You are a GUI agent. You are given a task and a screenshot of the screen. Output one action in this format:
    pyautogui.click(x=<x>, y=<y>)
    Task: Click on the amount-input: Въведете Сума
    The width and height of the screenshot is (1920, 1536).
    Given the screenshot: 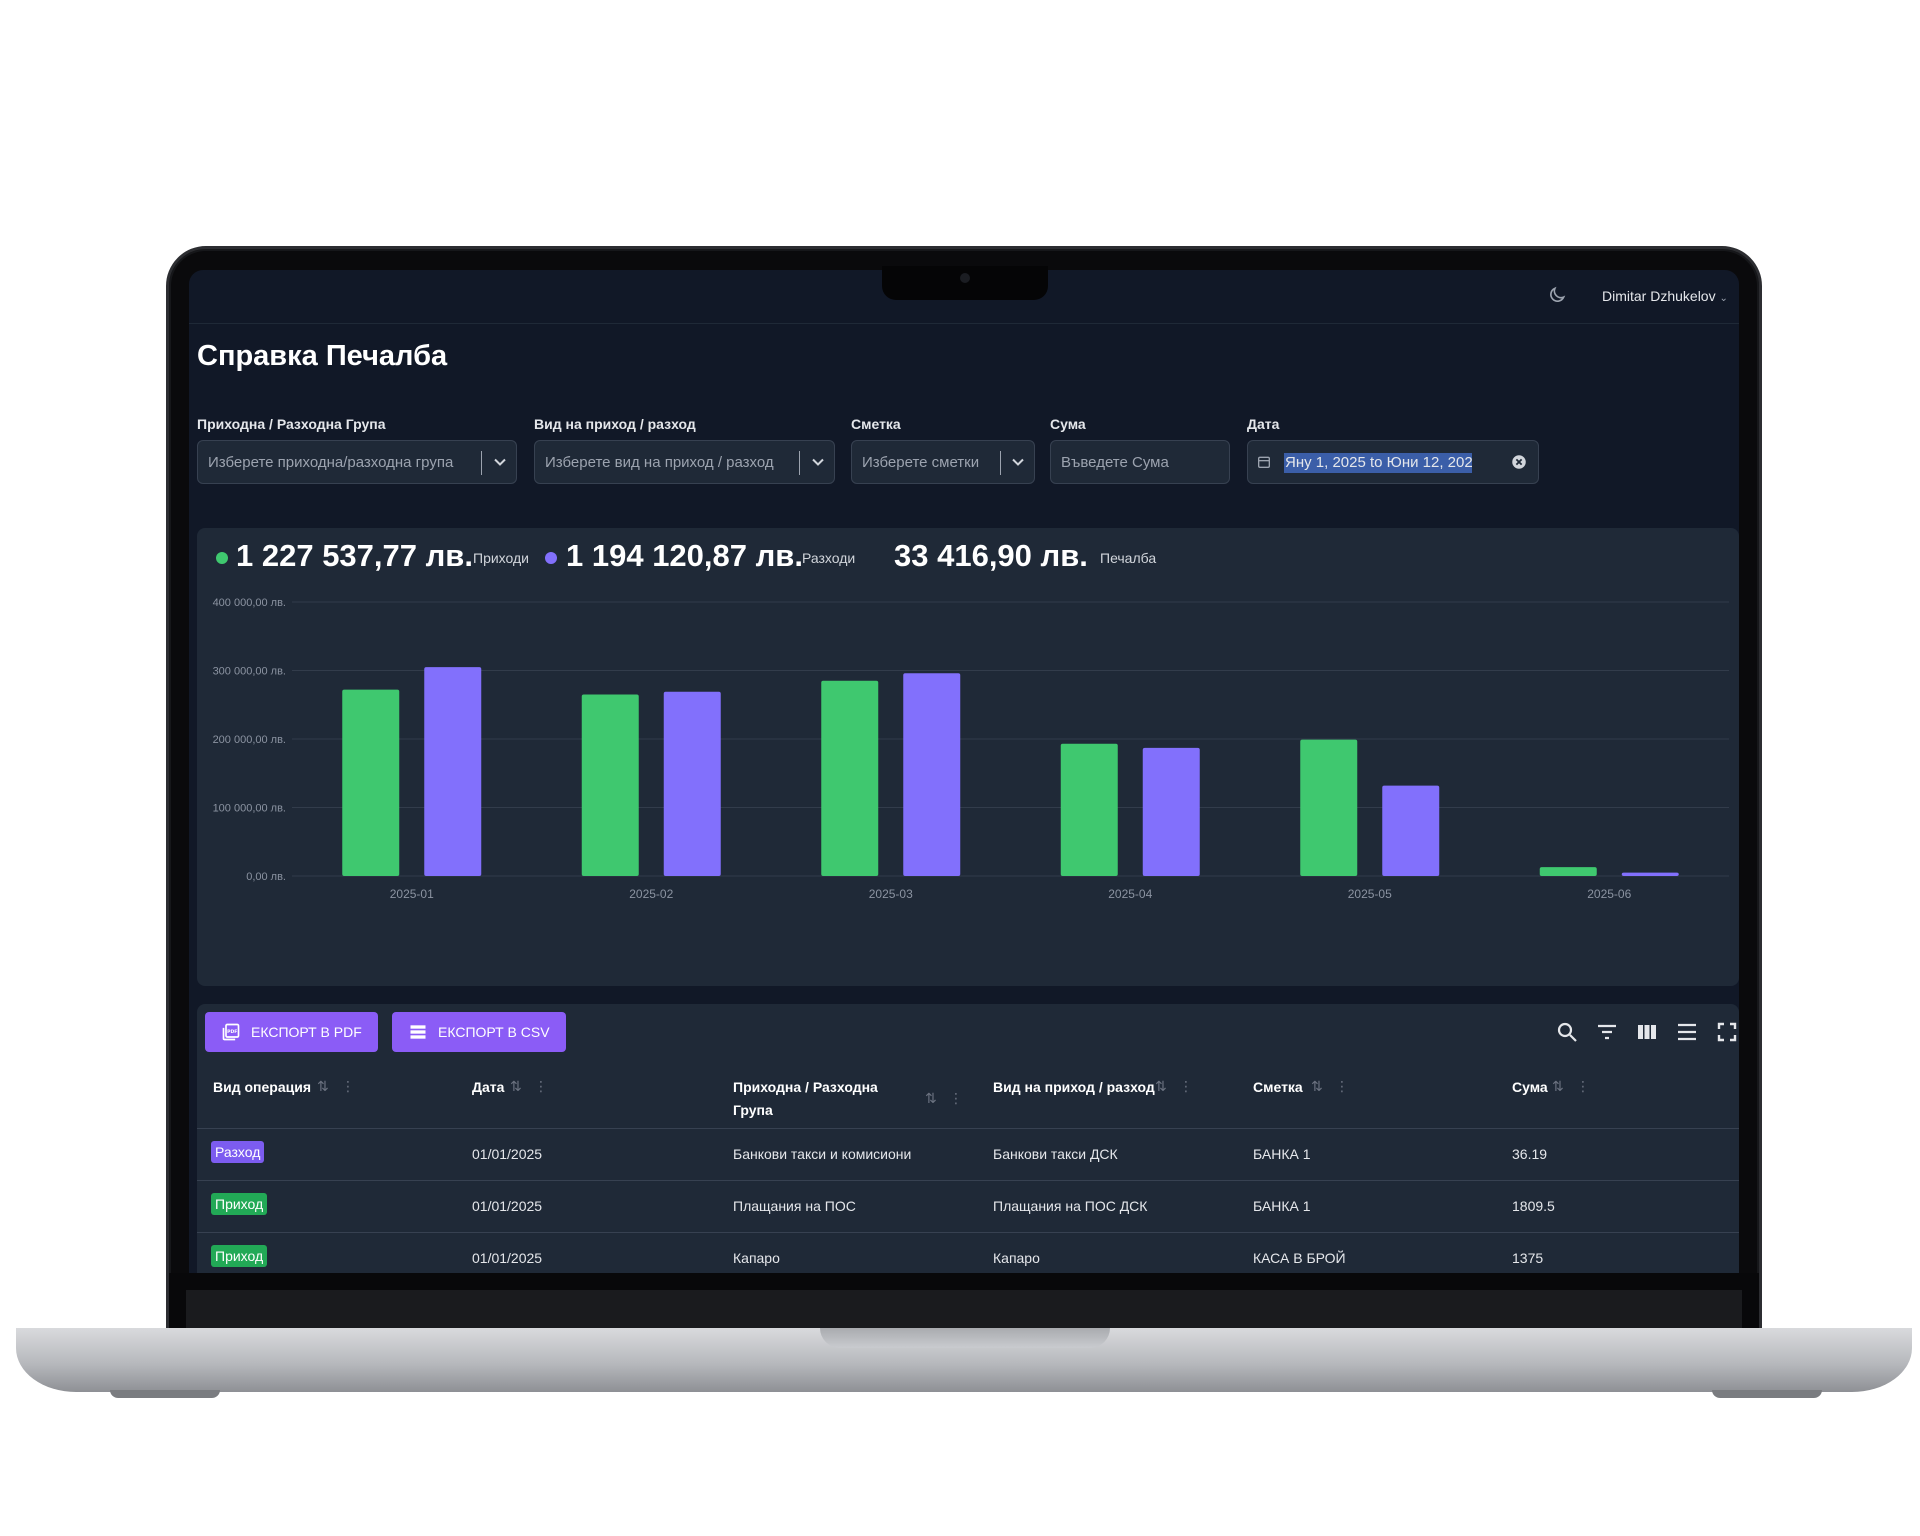 What is the action you would take?
    pyautogui.click(x=1140, y=462)
    